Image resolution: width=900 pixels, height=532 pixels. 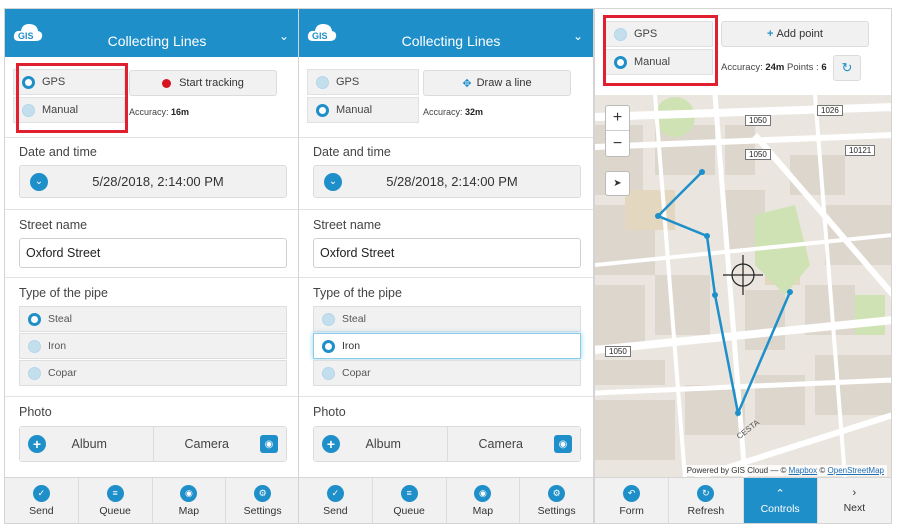 What do you see at coordinates (803, 470) in the screenshot?
I see `mapbox-link: Mapbox` at bounding box center [803, 470].